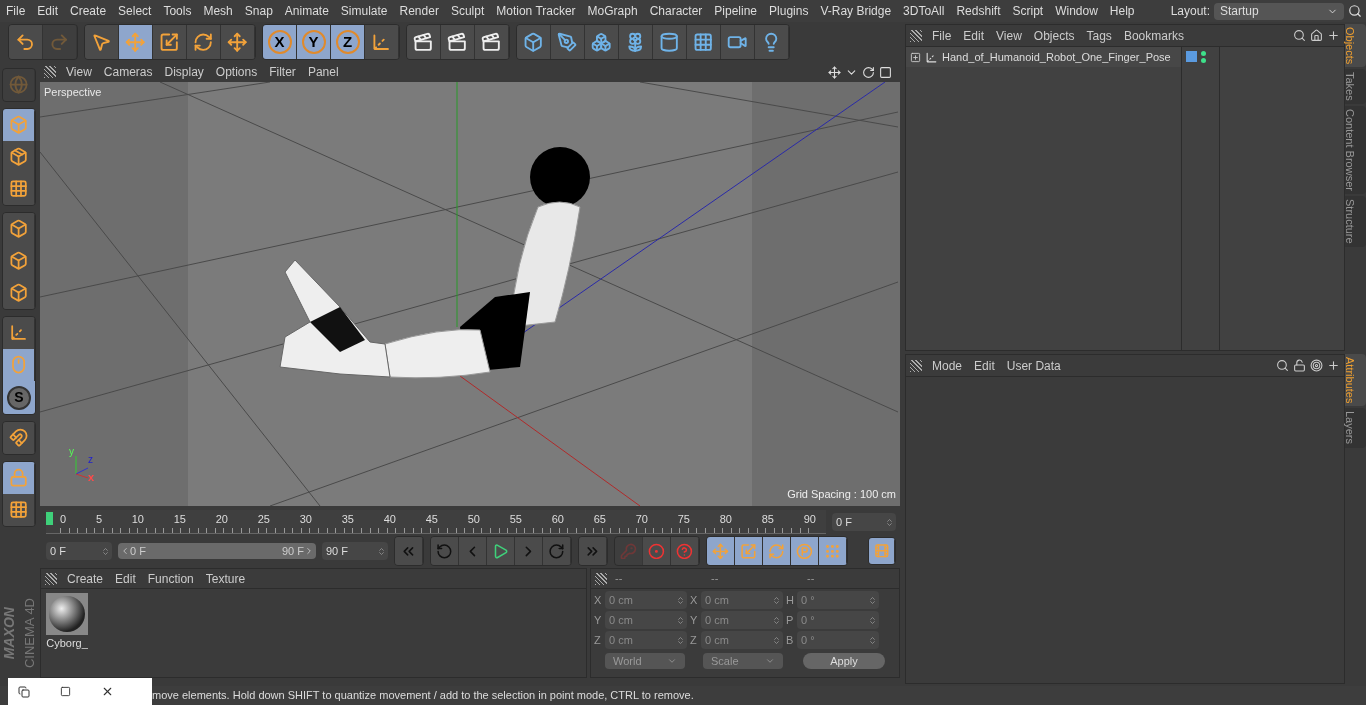 The width and height of the screenshot is (1366, 705). I want to click on side-tab: Layers, so click(1355, 428).